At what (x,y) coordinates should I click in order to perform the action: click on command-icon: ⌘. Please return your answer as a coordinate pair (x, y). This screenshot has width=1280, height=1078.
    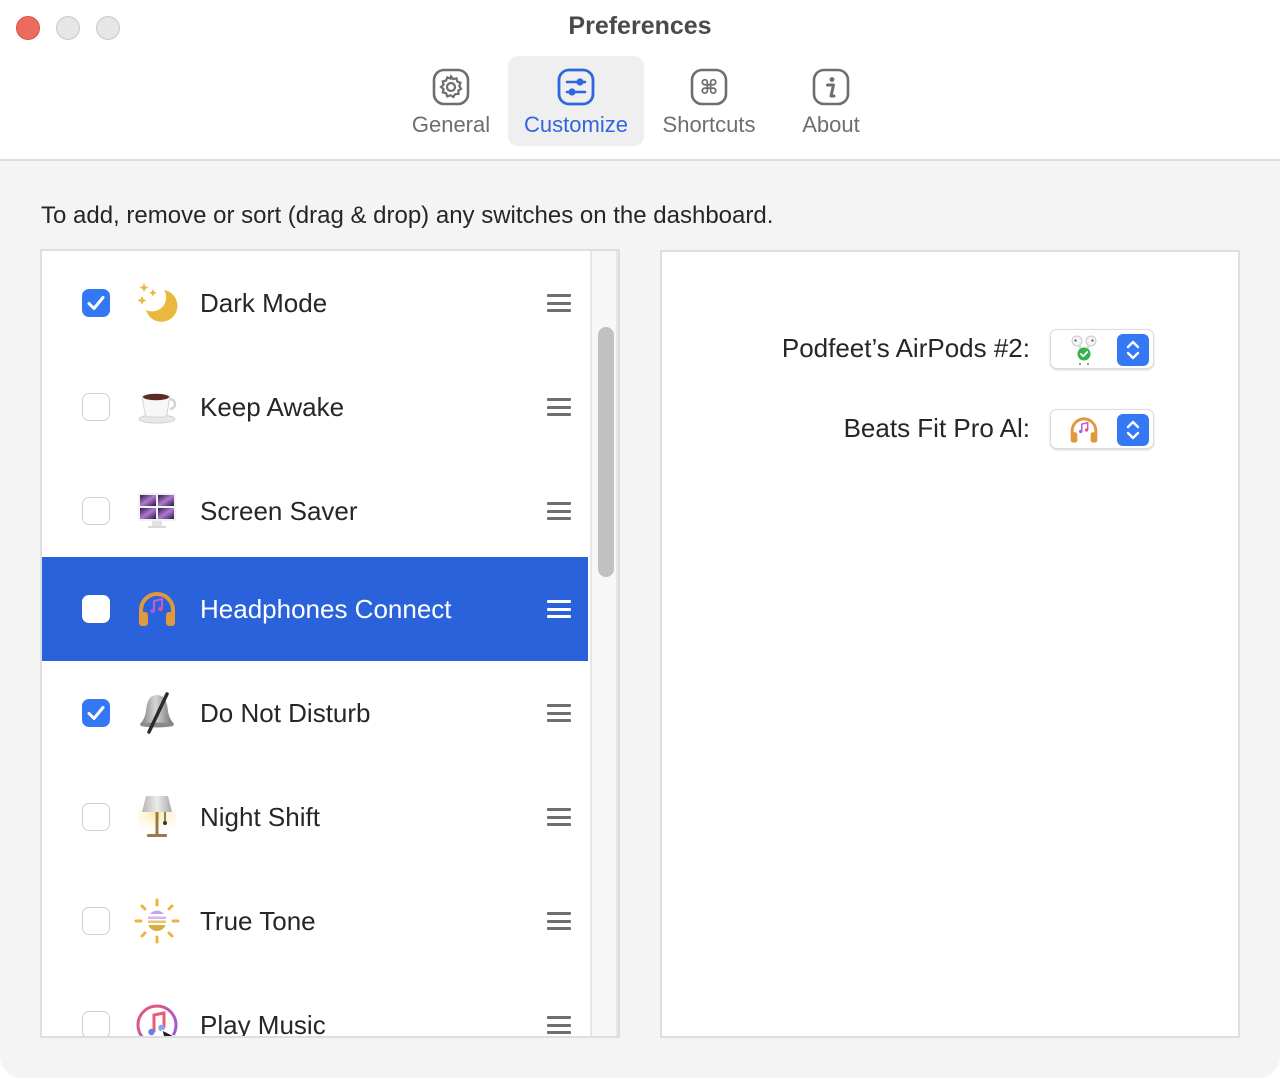
    Looking at the image, I should click on (709, 87).